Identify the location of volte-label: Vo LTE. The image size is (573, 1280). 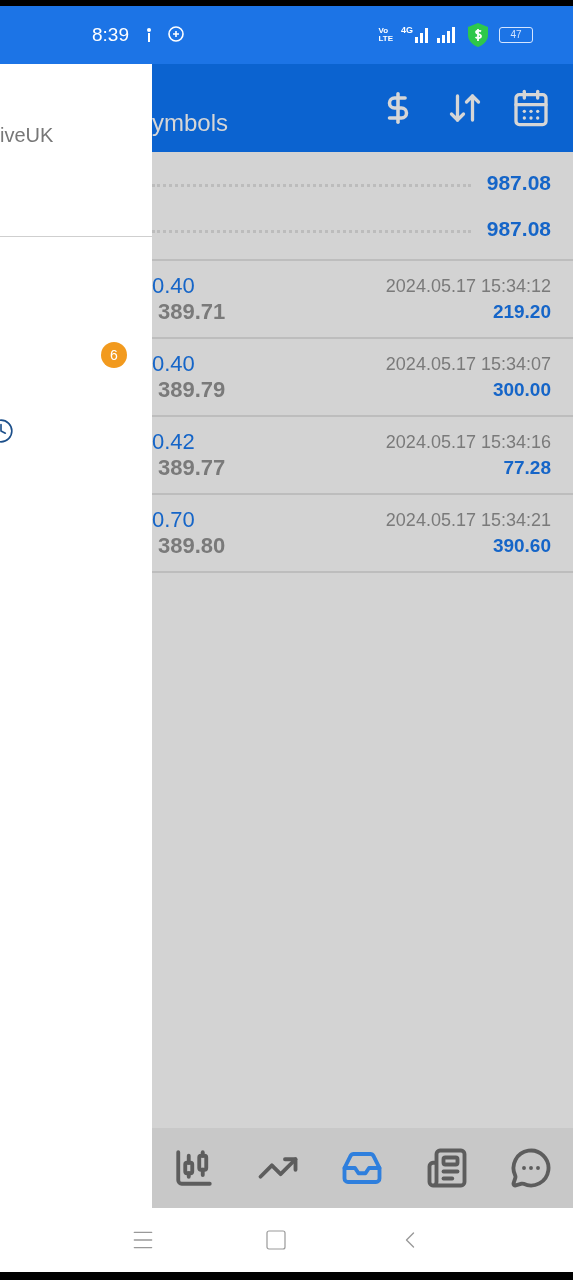
(385, 35).